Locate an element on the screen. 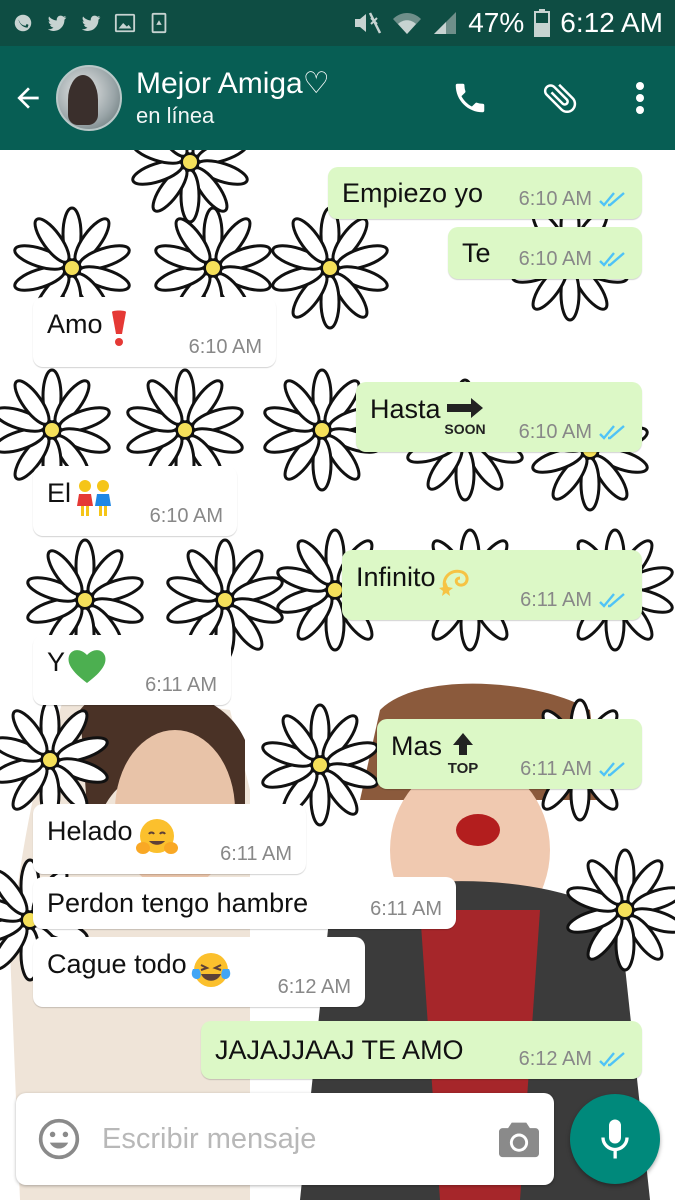  header-actions is located at coordinates (550, 98).